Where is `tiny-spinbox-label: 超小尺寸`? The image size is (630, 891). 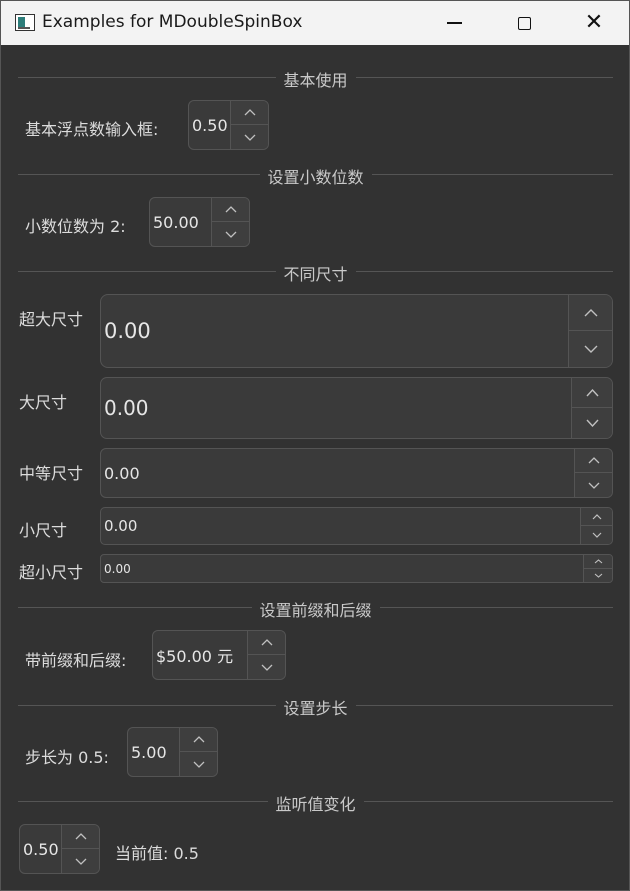 tiny-spinbox-label: 超小尺寸 is located at coordinates (51, 572).